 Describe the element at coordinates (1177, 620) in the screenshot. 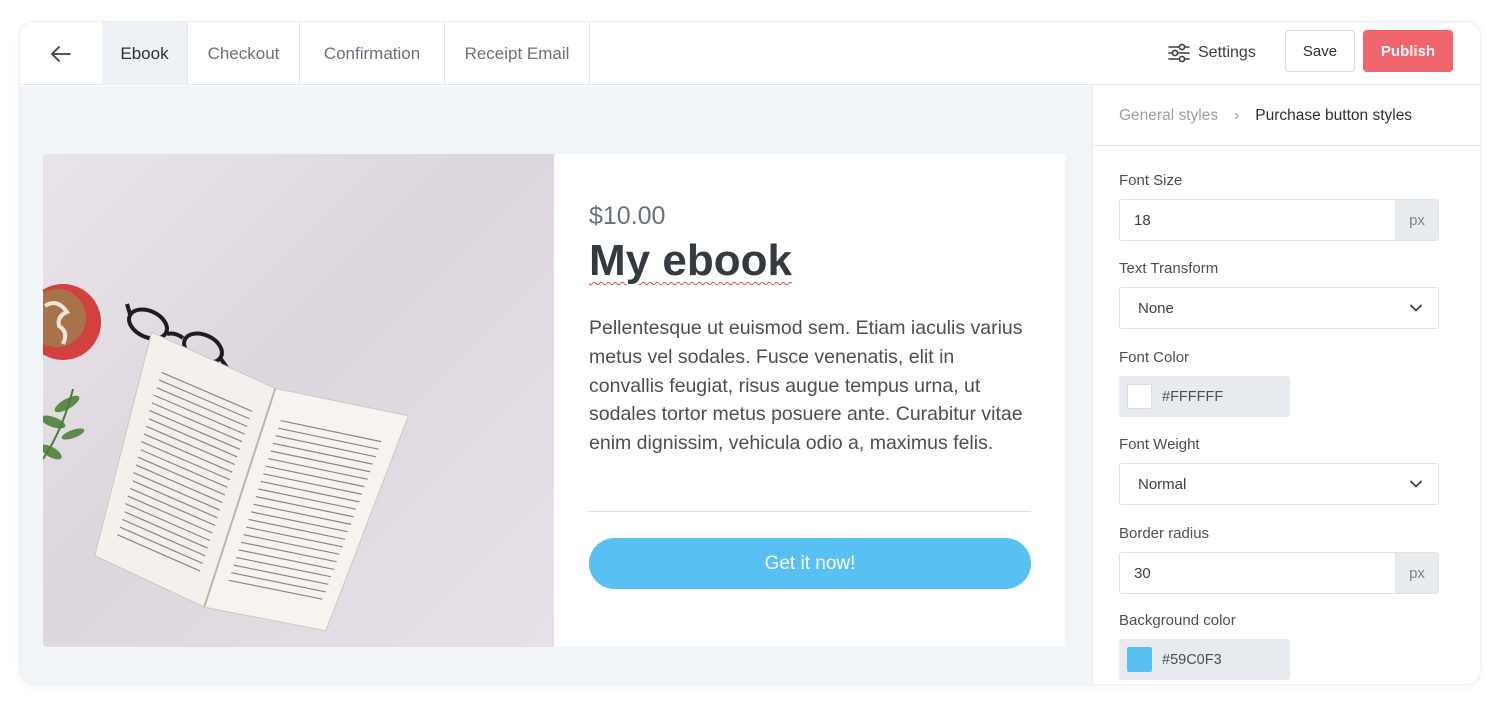

I see `background-color-label: Background color` at that location.